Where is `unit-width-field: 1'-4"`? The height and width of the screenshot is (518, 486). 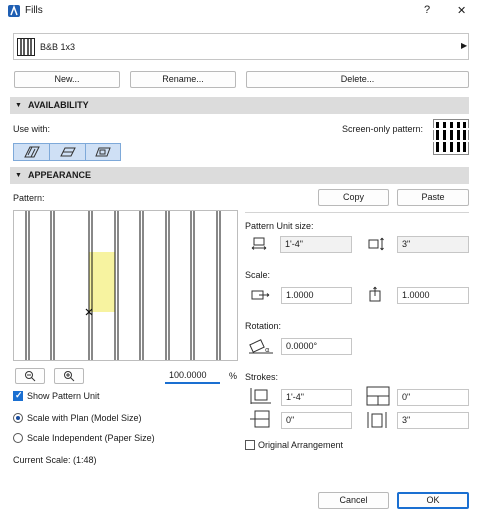
unit-width-field: 1'-4" is located at coordinates (316, 244).